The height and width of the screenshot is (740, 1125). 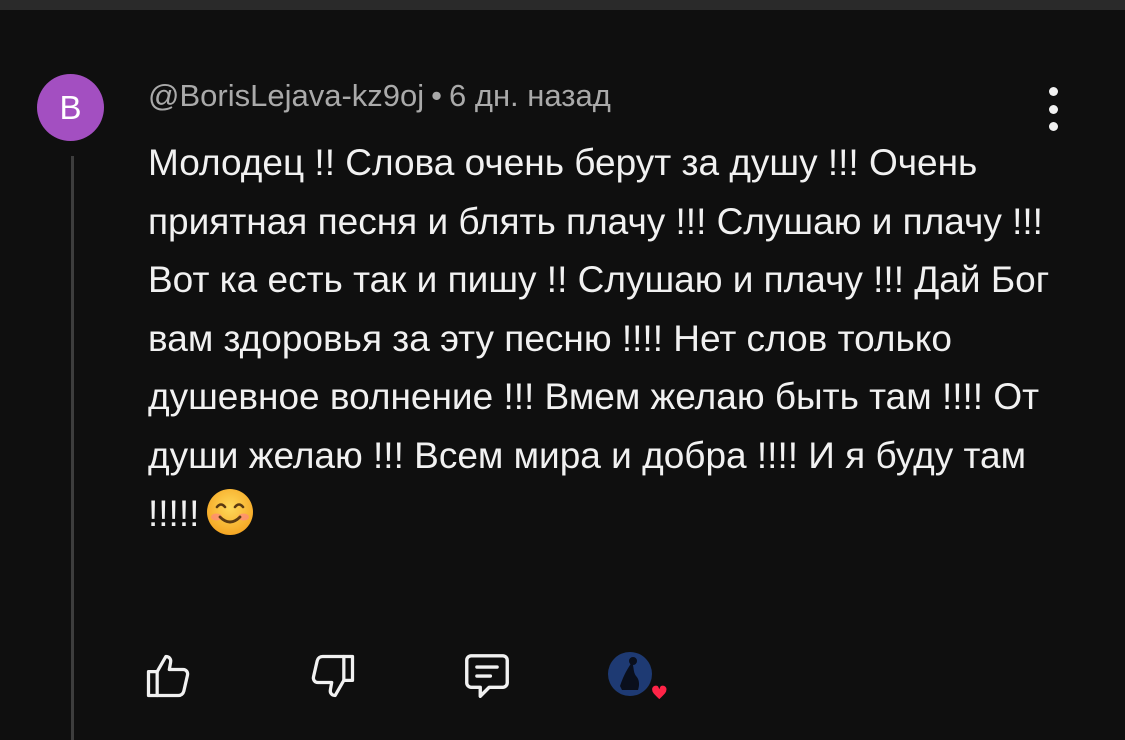 What do you see at coordinates (72, 448) in the screenshot?
I see `thread-line` at bounding box center [72, 448].